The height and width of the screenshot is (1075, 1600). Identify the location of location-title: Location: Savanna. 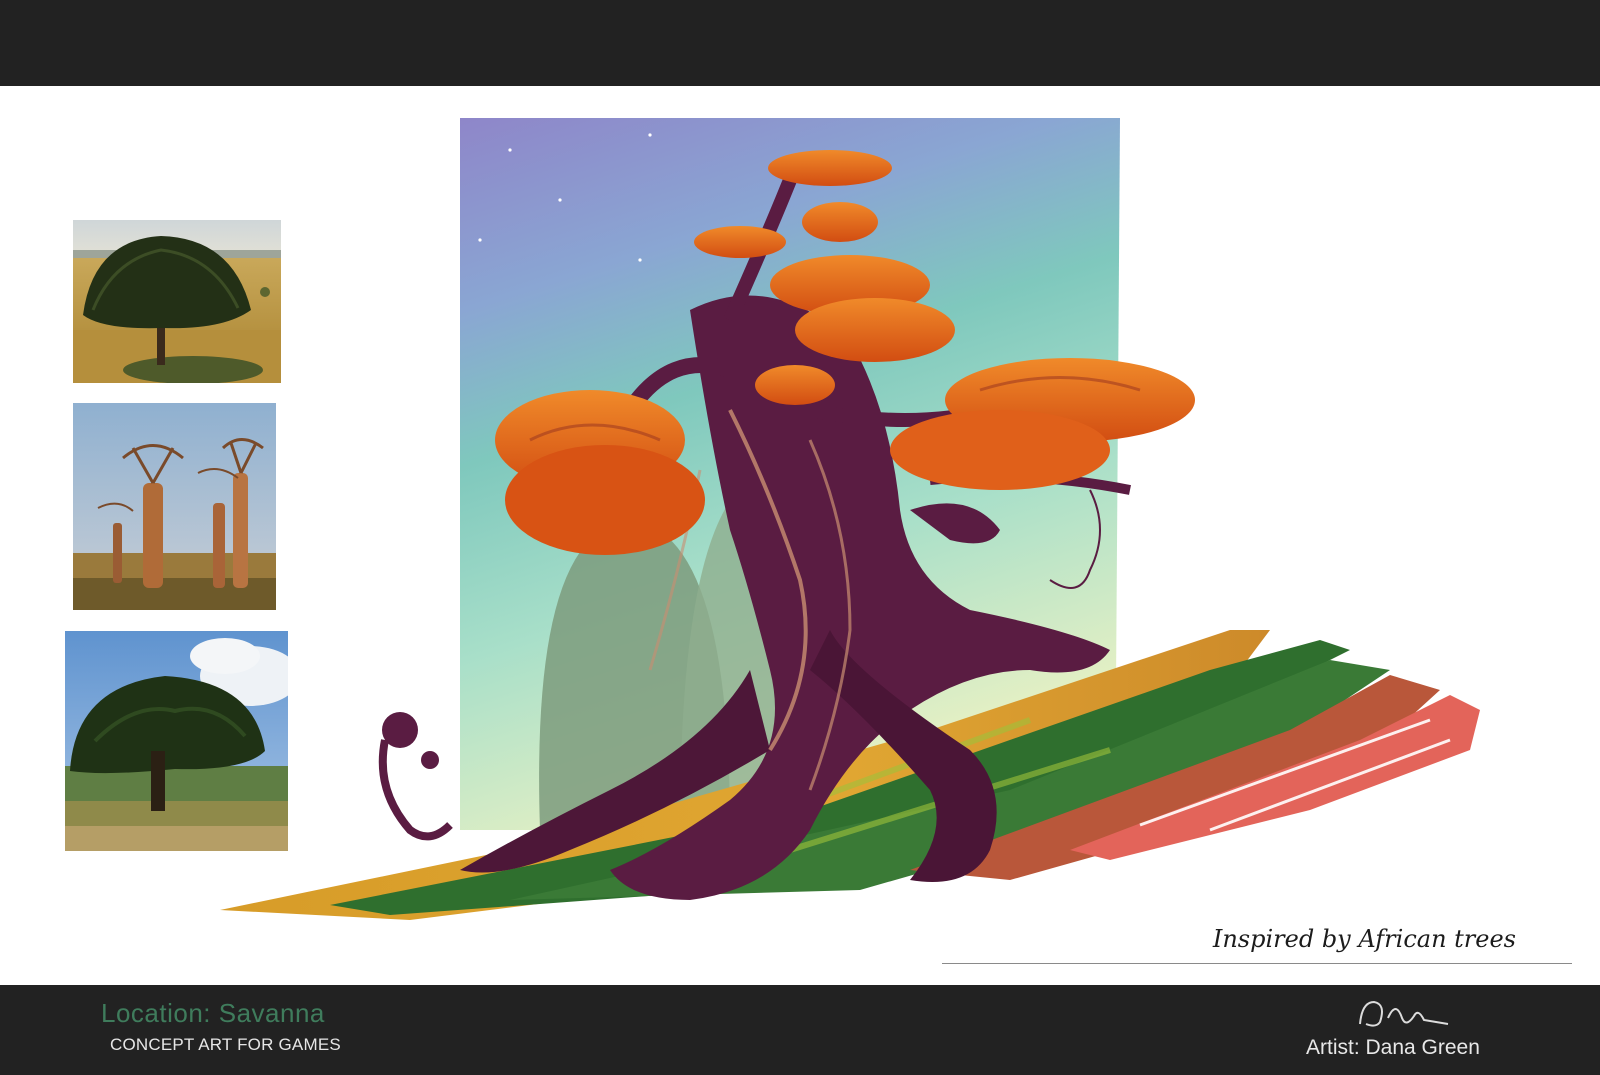
(213, 1013).